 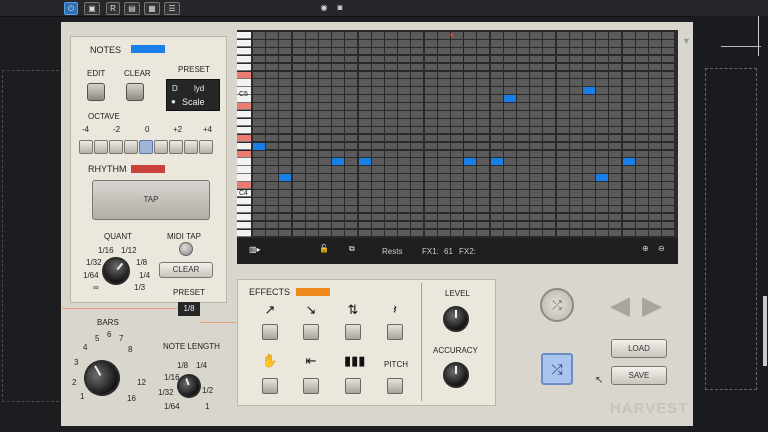 What do you see at coordinates (151, 200) in the screenshot?
I see `tap-button: TAP` at bounding box center [151, 200].